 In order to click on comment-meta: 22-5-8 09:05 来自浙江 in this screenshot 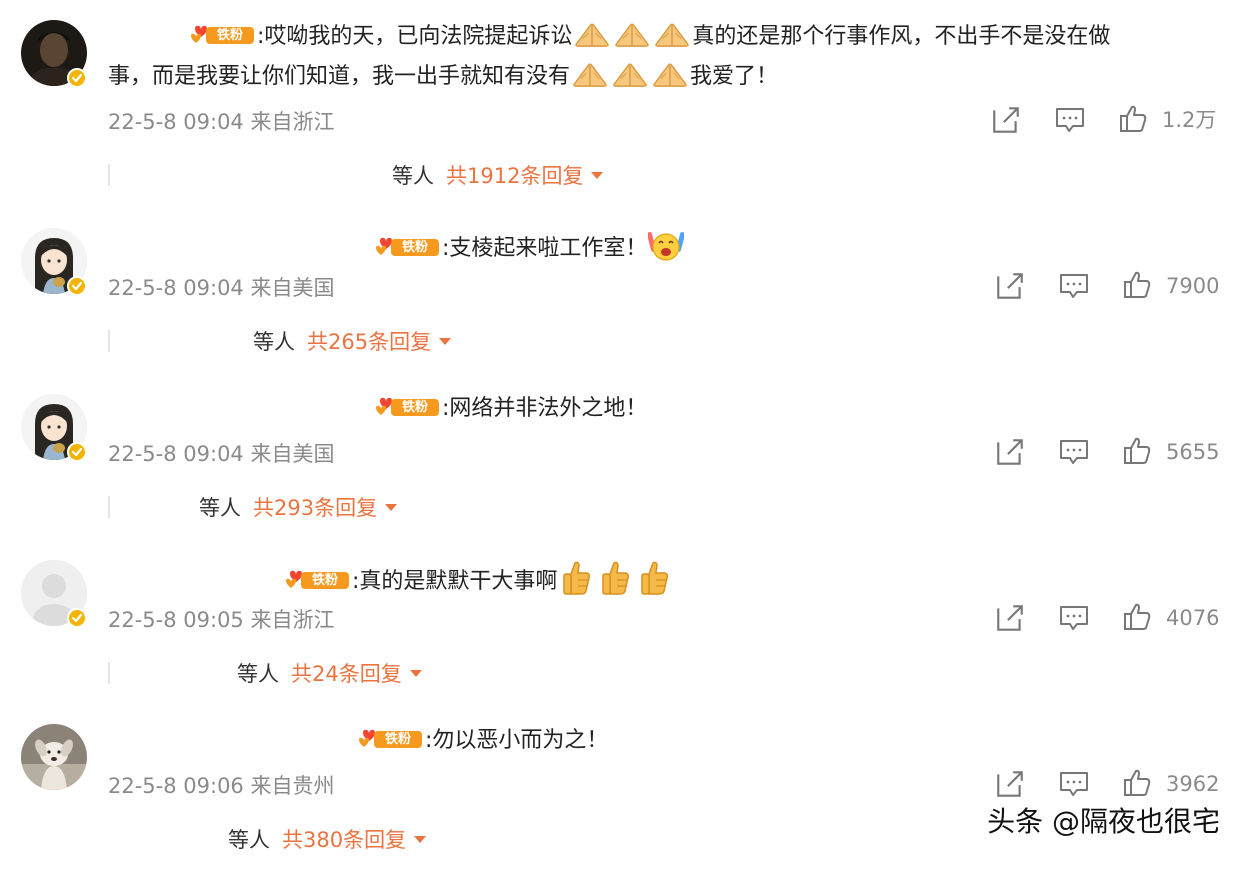, I will do `click(221, 620)`.